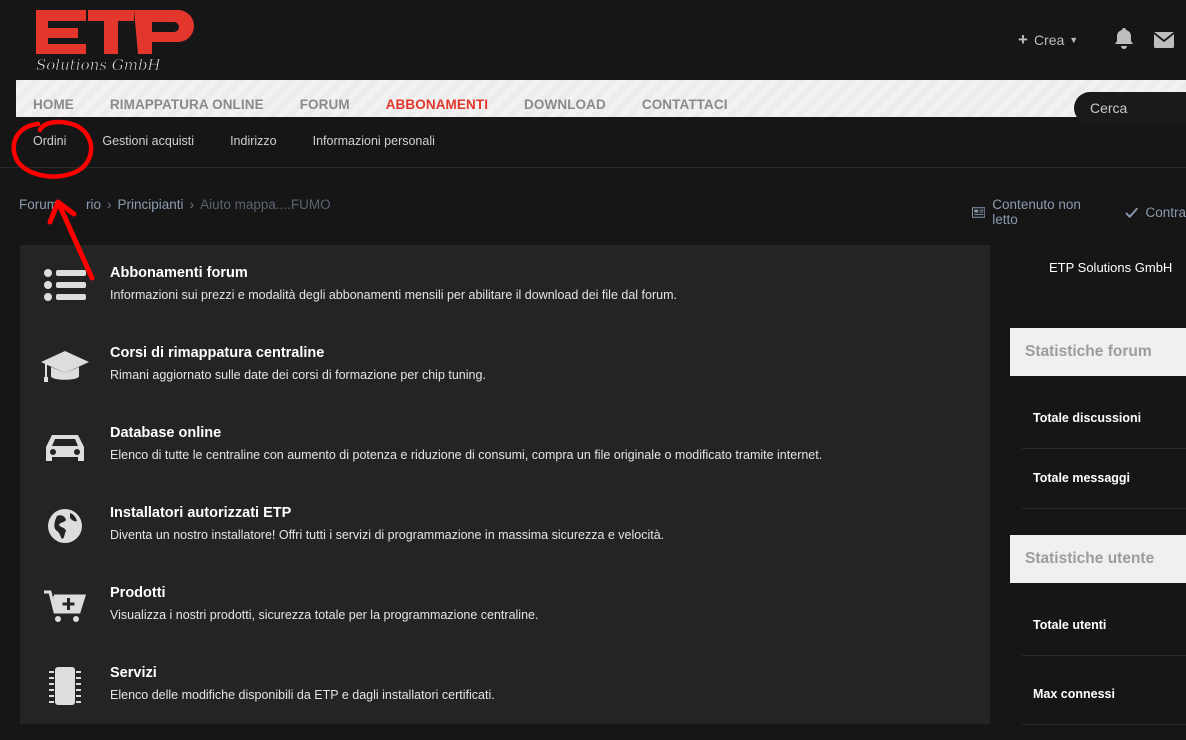 Image resolution: width=1186 pixels, height=740 pixels. Describe the element at coordinates (265, 204) in the screenshot. I see `breadcrumb-current: Aiuto mappa....FUMO` at that location.